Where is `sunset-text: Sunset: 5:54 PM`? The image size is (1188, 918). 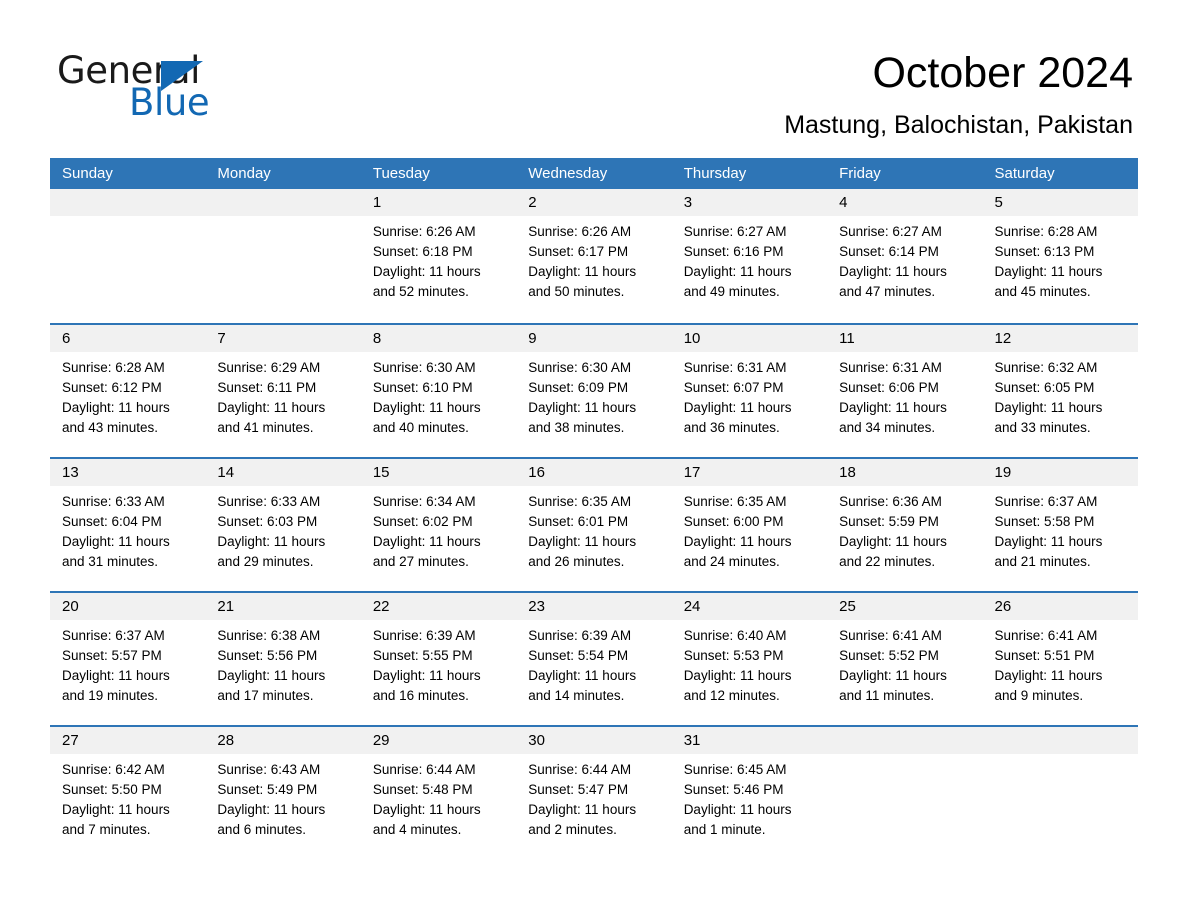
sunset-text: Sunset: 5:54 PM is located at coordinates (578, 655).